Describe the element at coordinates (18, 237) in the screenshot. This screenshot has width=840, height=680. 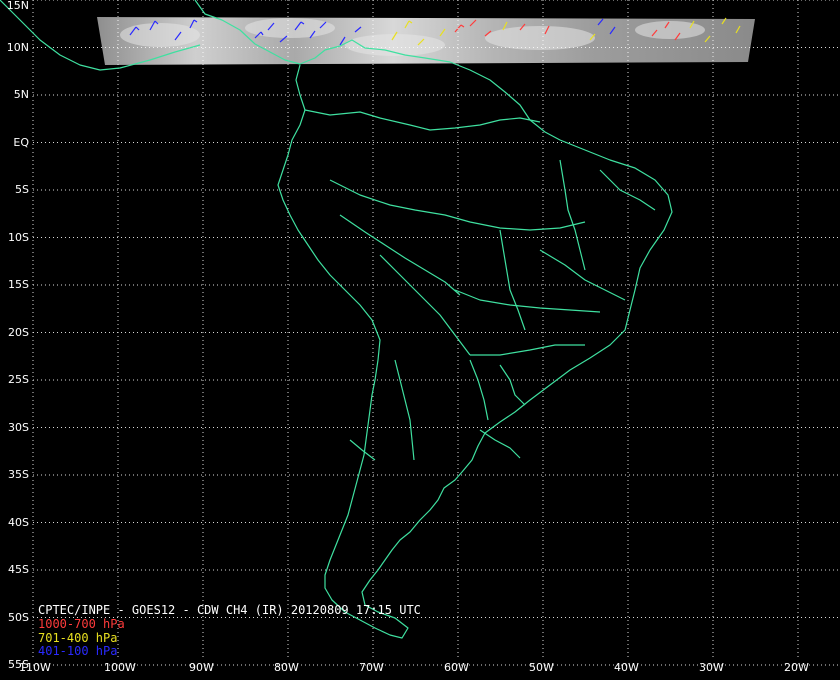
I see `lat-label: 10S` at that location.